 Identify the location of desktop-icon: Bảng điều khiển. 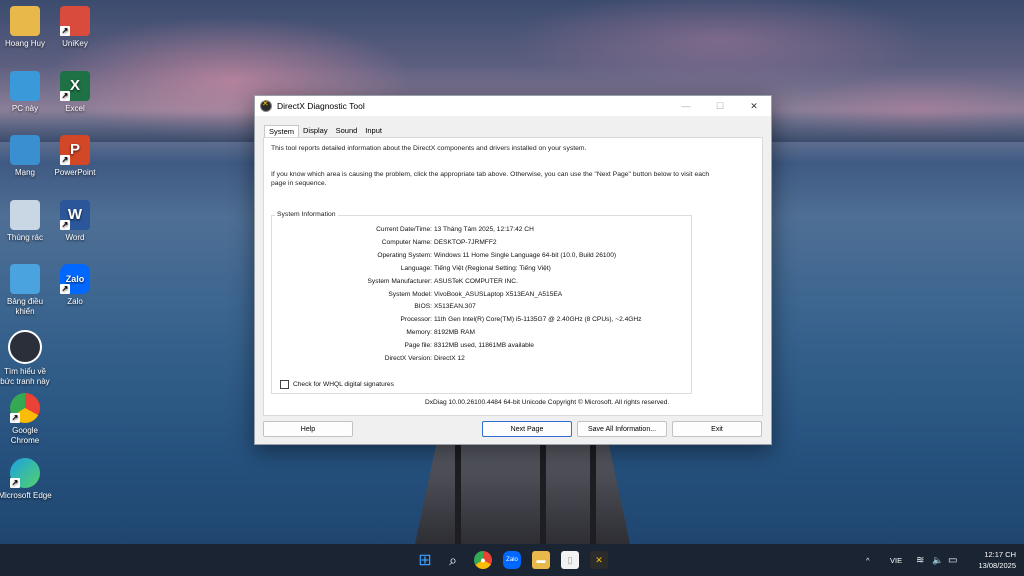
(26, 290).